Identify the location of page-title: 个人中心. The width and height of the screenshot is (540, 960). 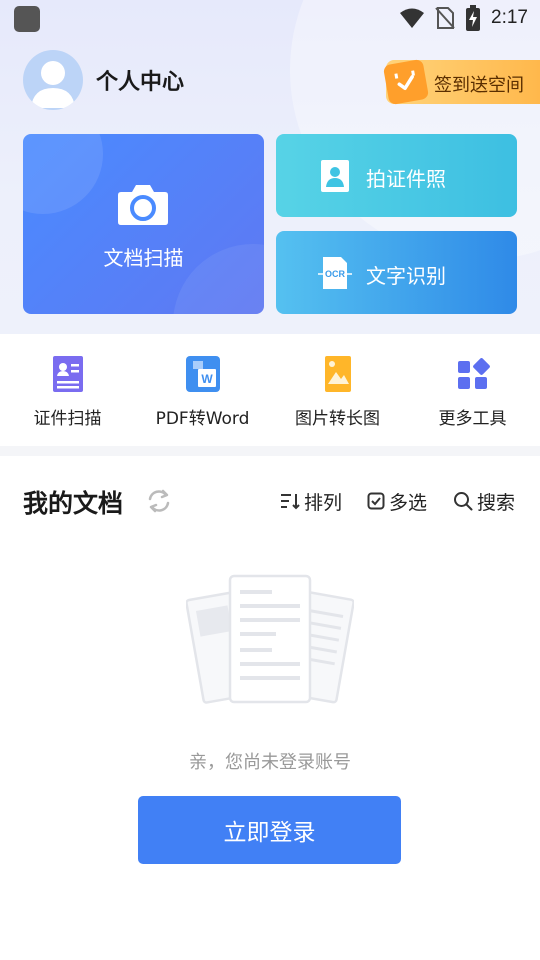
(140, 82).